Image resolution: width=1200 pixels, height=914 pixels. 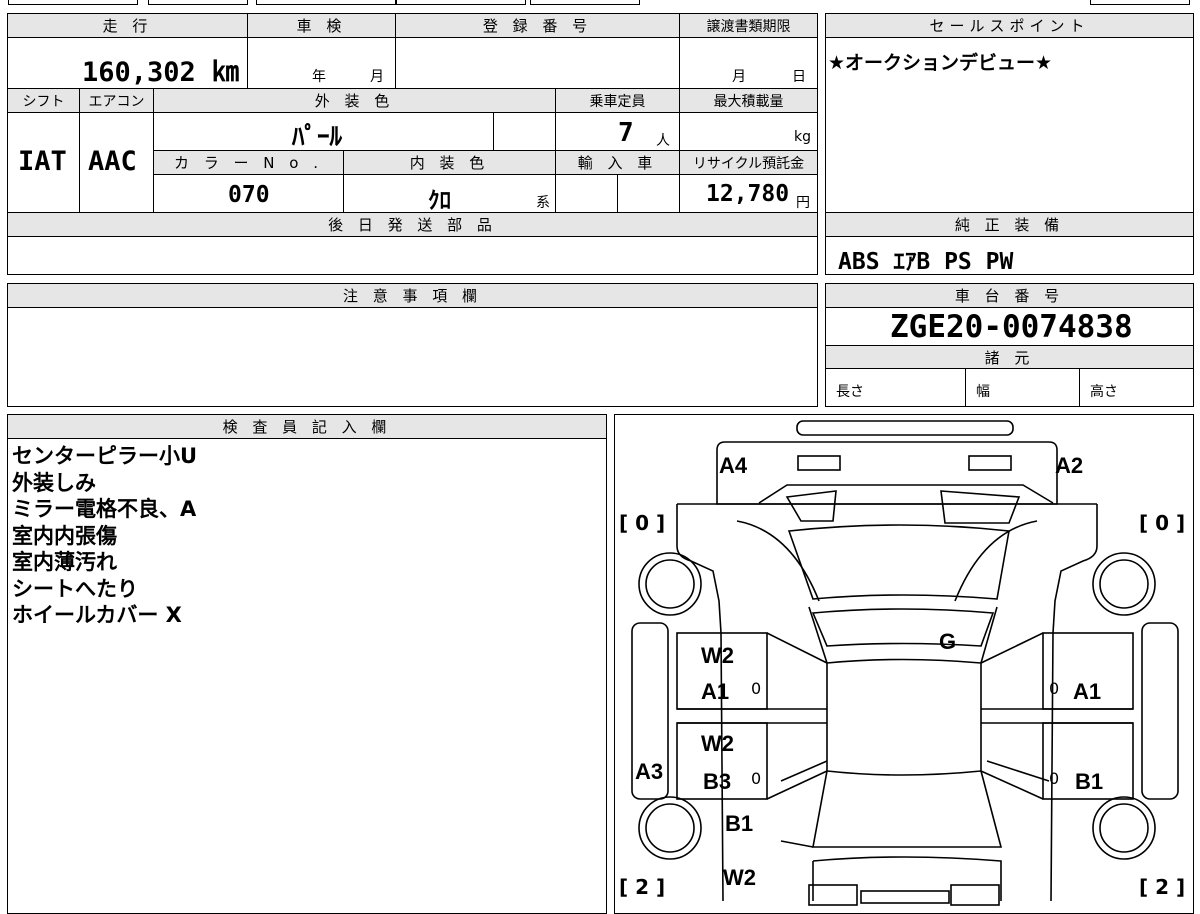 What do you see at coordinates (717, 743) in the screenshot?
I see `label-left-rear-w2: W2` at bounding box center [717, 743].